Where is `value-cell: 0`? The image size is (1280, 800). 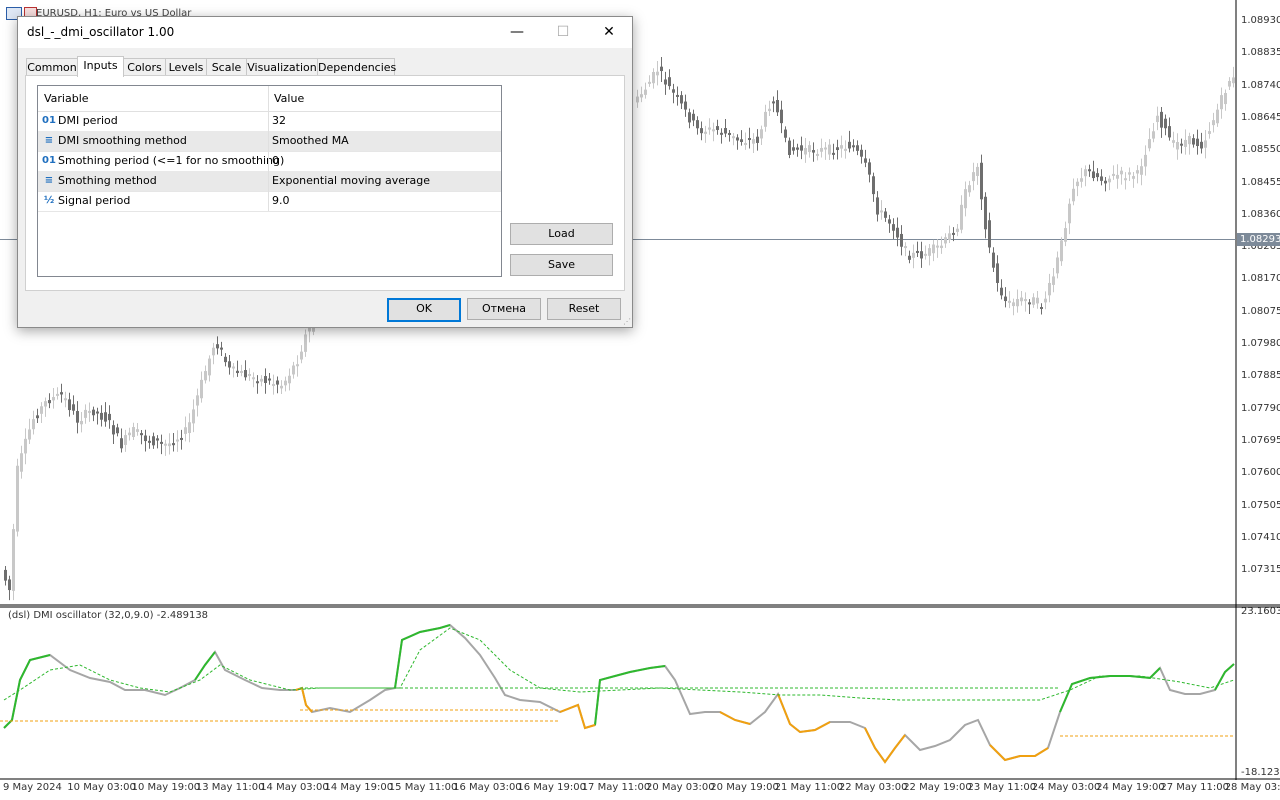
value-cell: 0 is located at coordinates (275, 161).